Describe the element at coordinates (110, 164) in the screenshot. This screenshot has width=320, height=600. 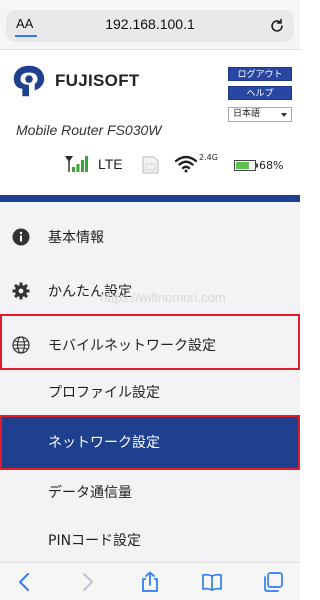
I see `network-type: LTE` at that location.